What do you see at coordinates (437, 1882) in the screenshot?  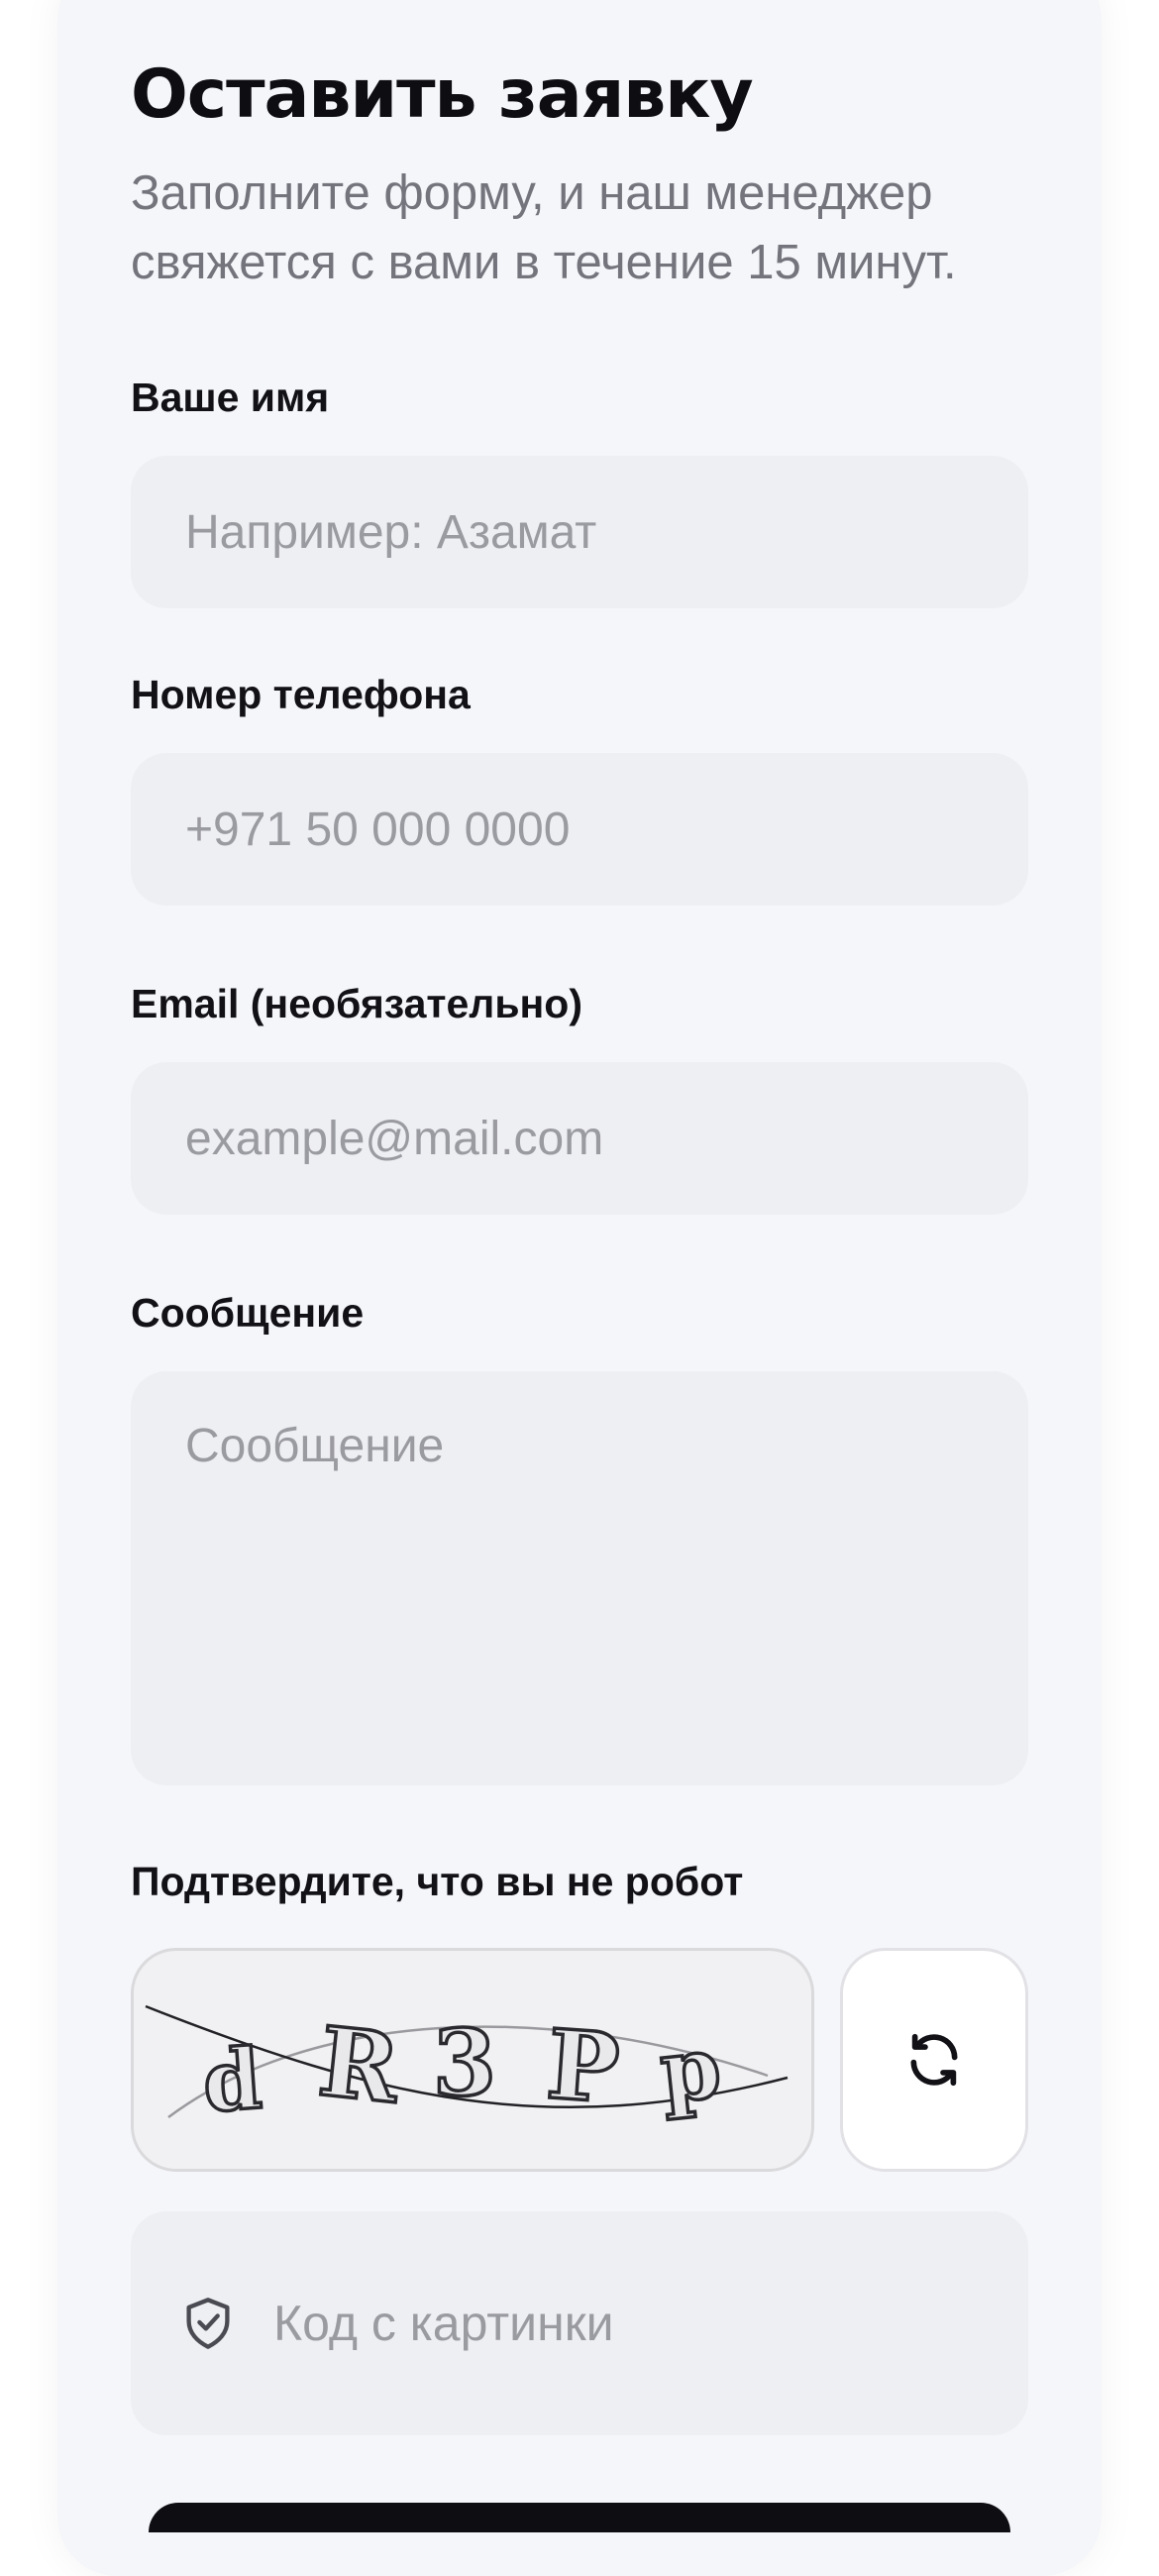 I see `captcha-label: Подтвердите, что вы не робот` at bounding box center [437, 1882].